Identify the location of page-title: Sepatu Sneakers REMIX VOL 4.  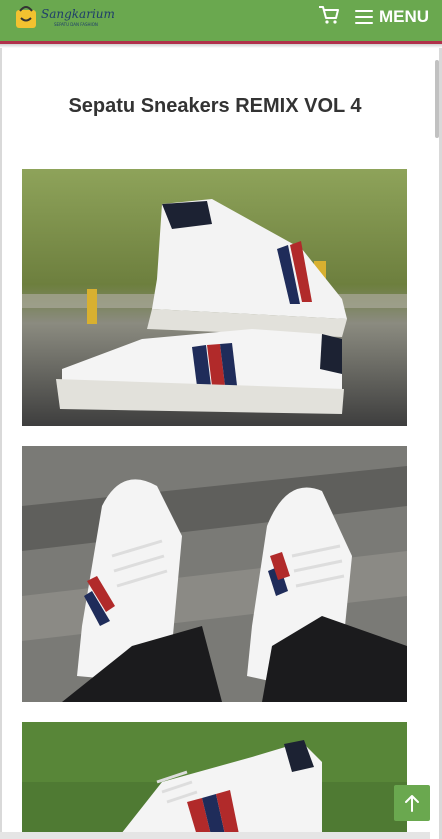
(215, 106).